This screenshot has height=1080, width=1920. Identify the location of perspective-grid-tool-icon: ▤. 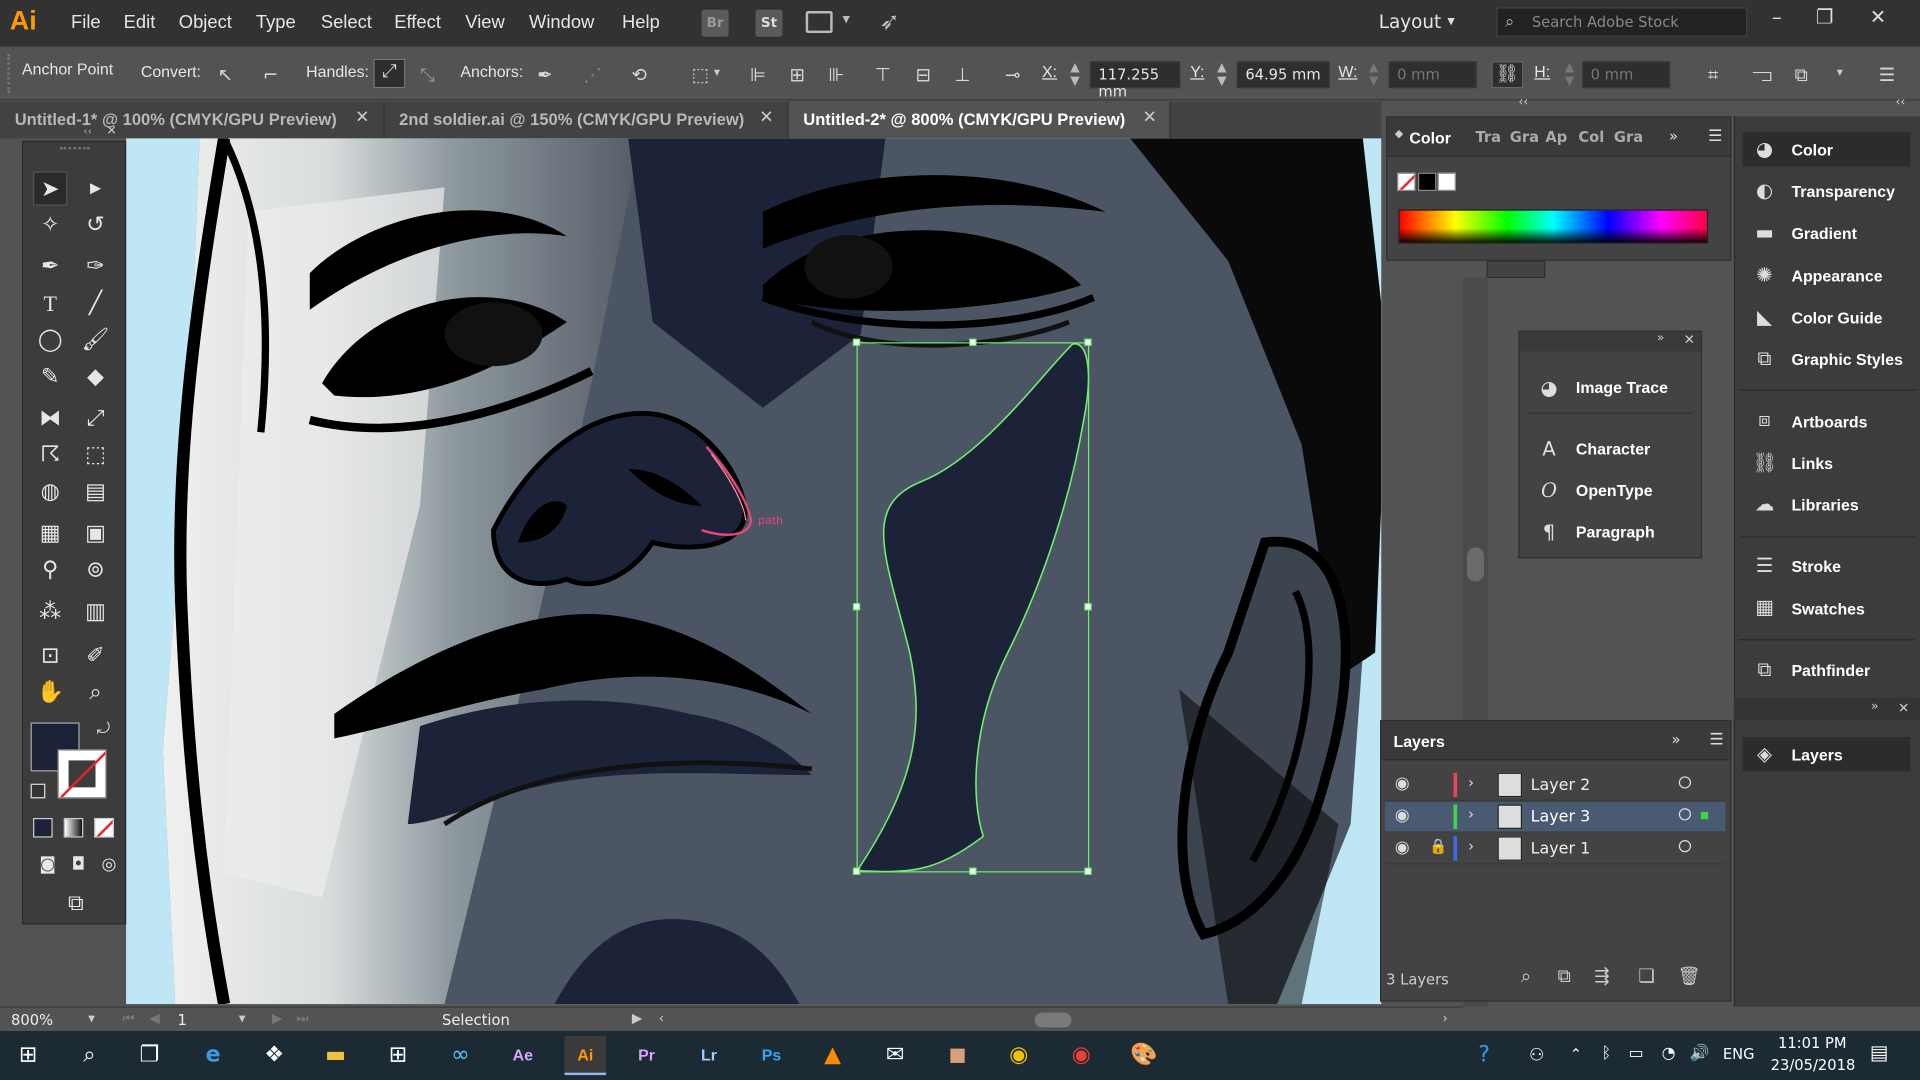
(95, 492).